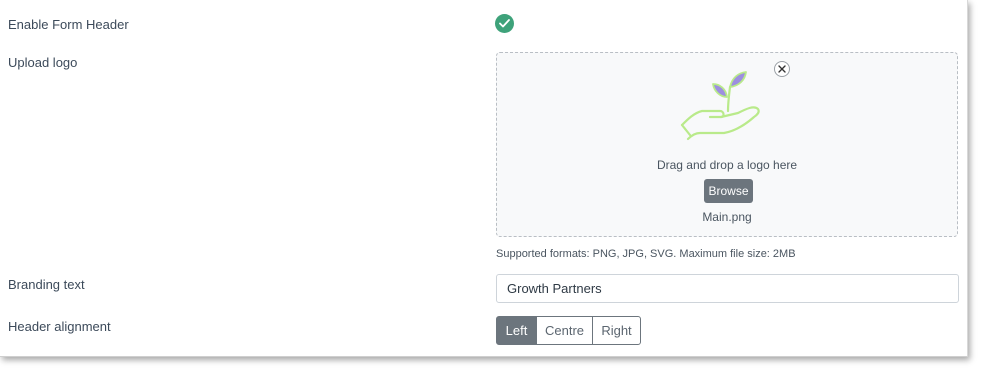 The image size is (982, 372). What do you see at coordinates (728, 191) in the screenshot?
I see `browse-button: Browse` at bounding box center [728, 191].